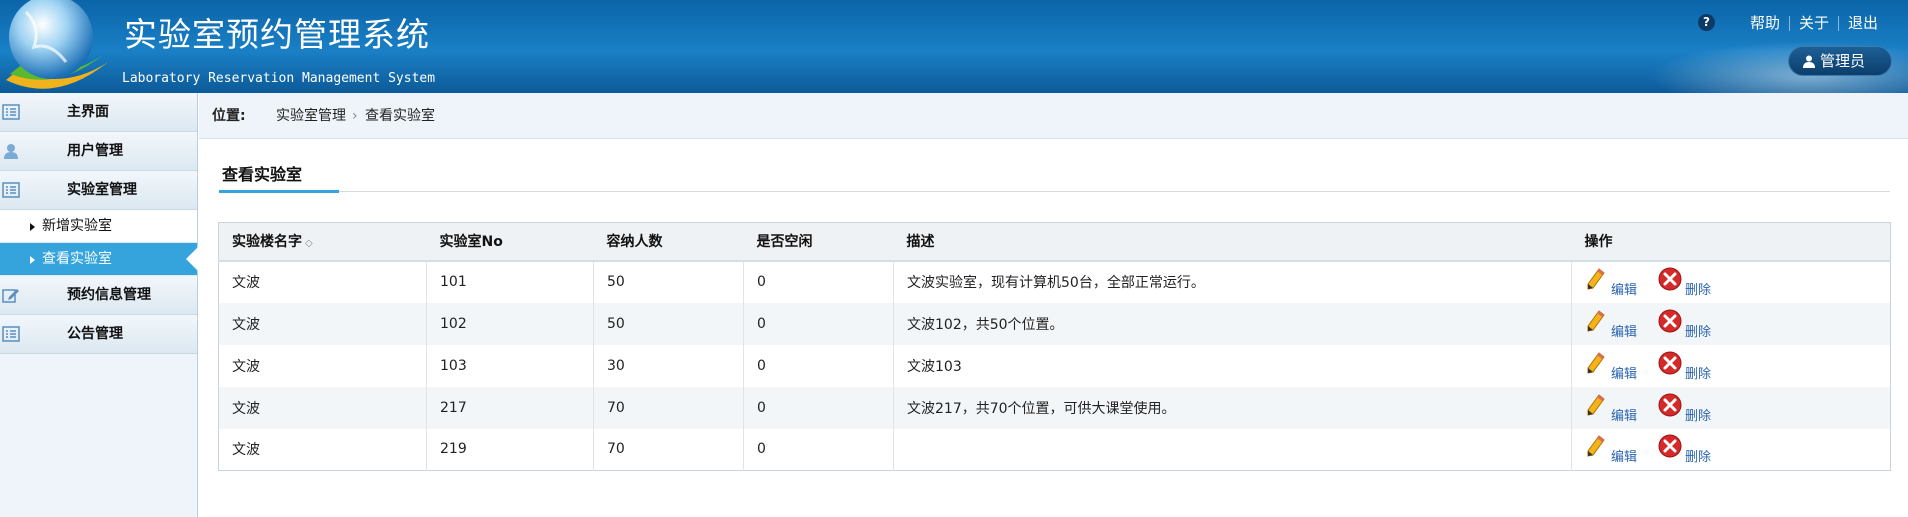 The image size is (1908, 517). I want to click on sidebar-subitem-view-labs: 查看实验室, so click(99, 259).